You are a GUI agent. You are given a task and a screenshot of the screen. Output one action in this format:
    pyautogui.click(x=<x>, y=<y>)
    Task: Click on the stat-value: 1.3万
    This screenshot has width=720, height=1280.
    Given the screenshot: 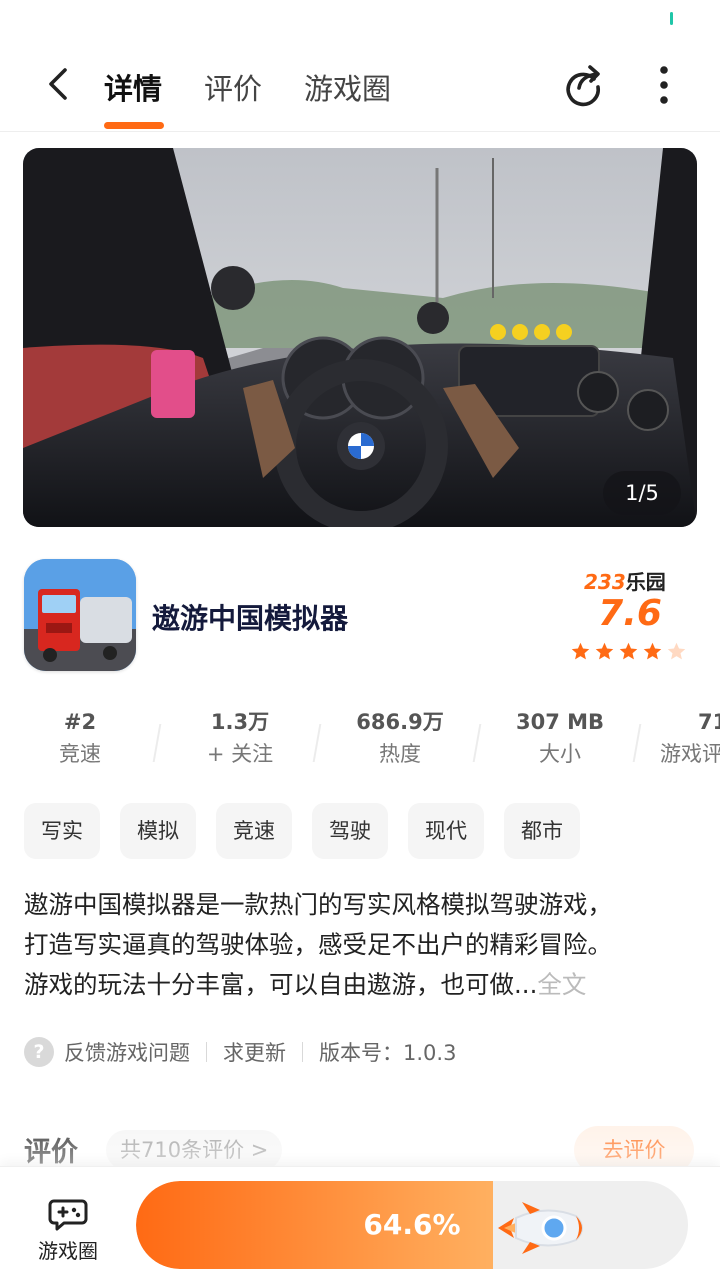 What is the action you would take?
    pyautogui.click(x=240, y=722)
    